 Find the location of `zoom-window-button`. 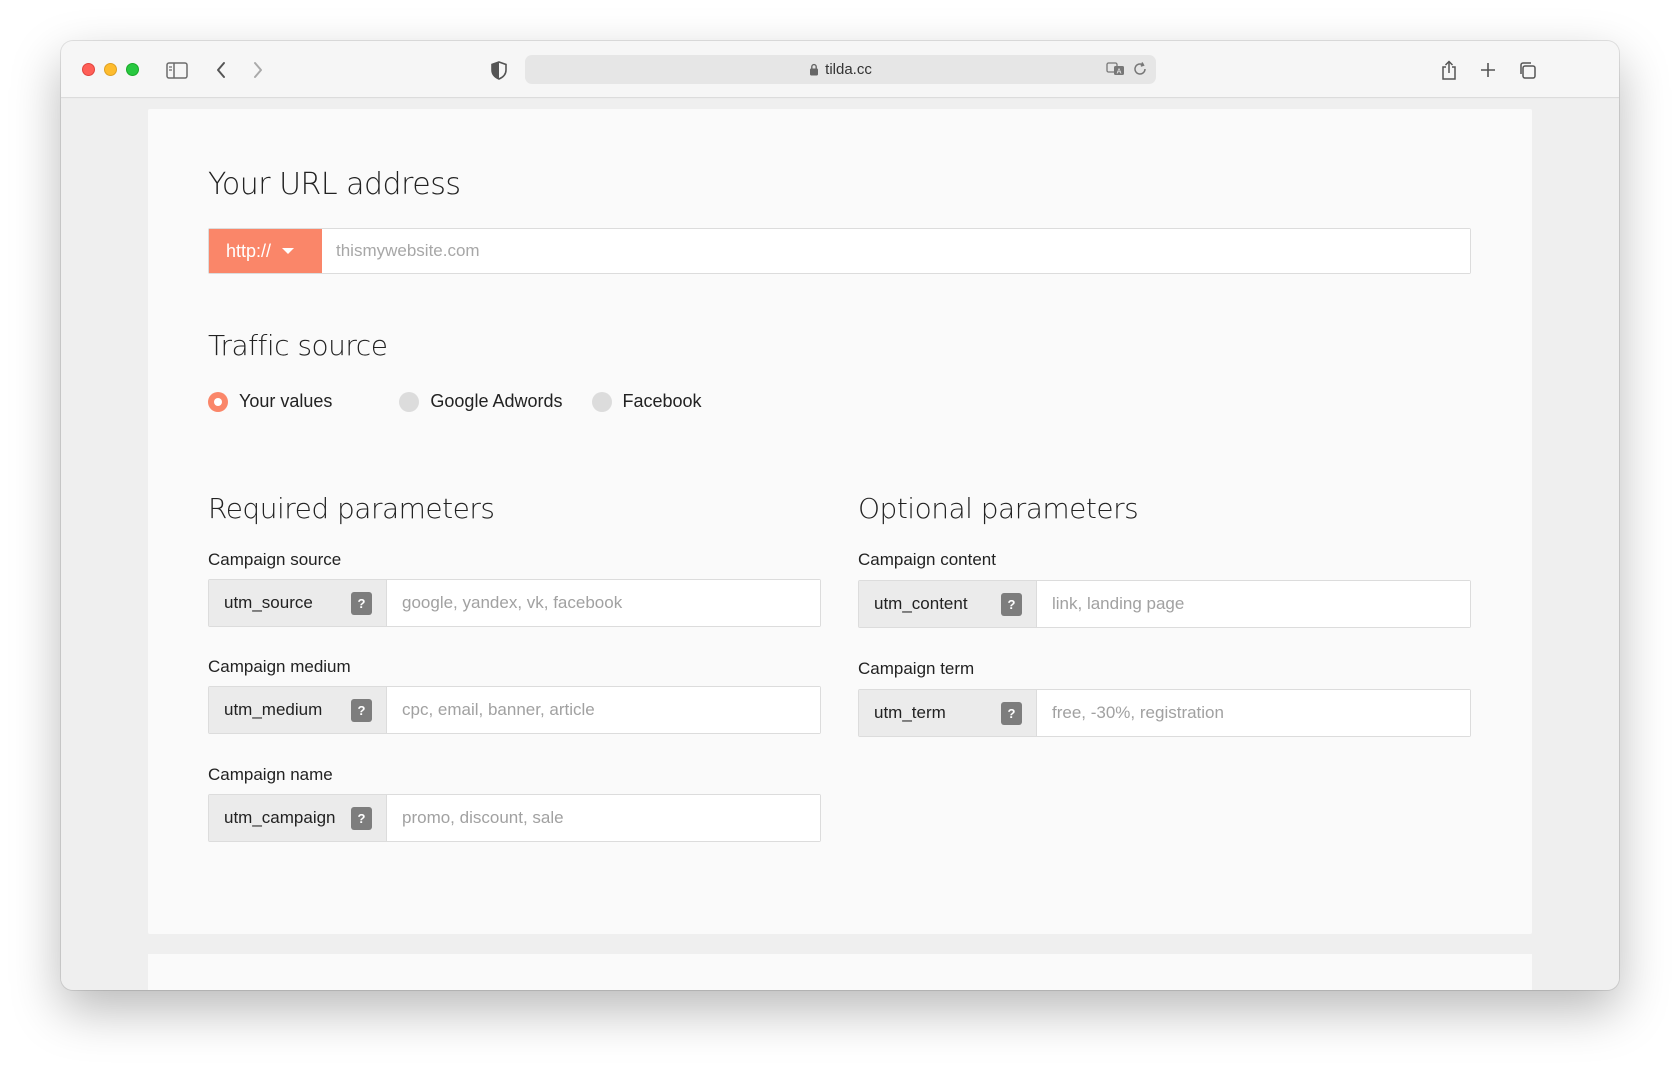

zoom-window-button is located at coordinates (132, 69).